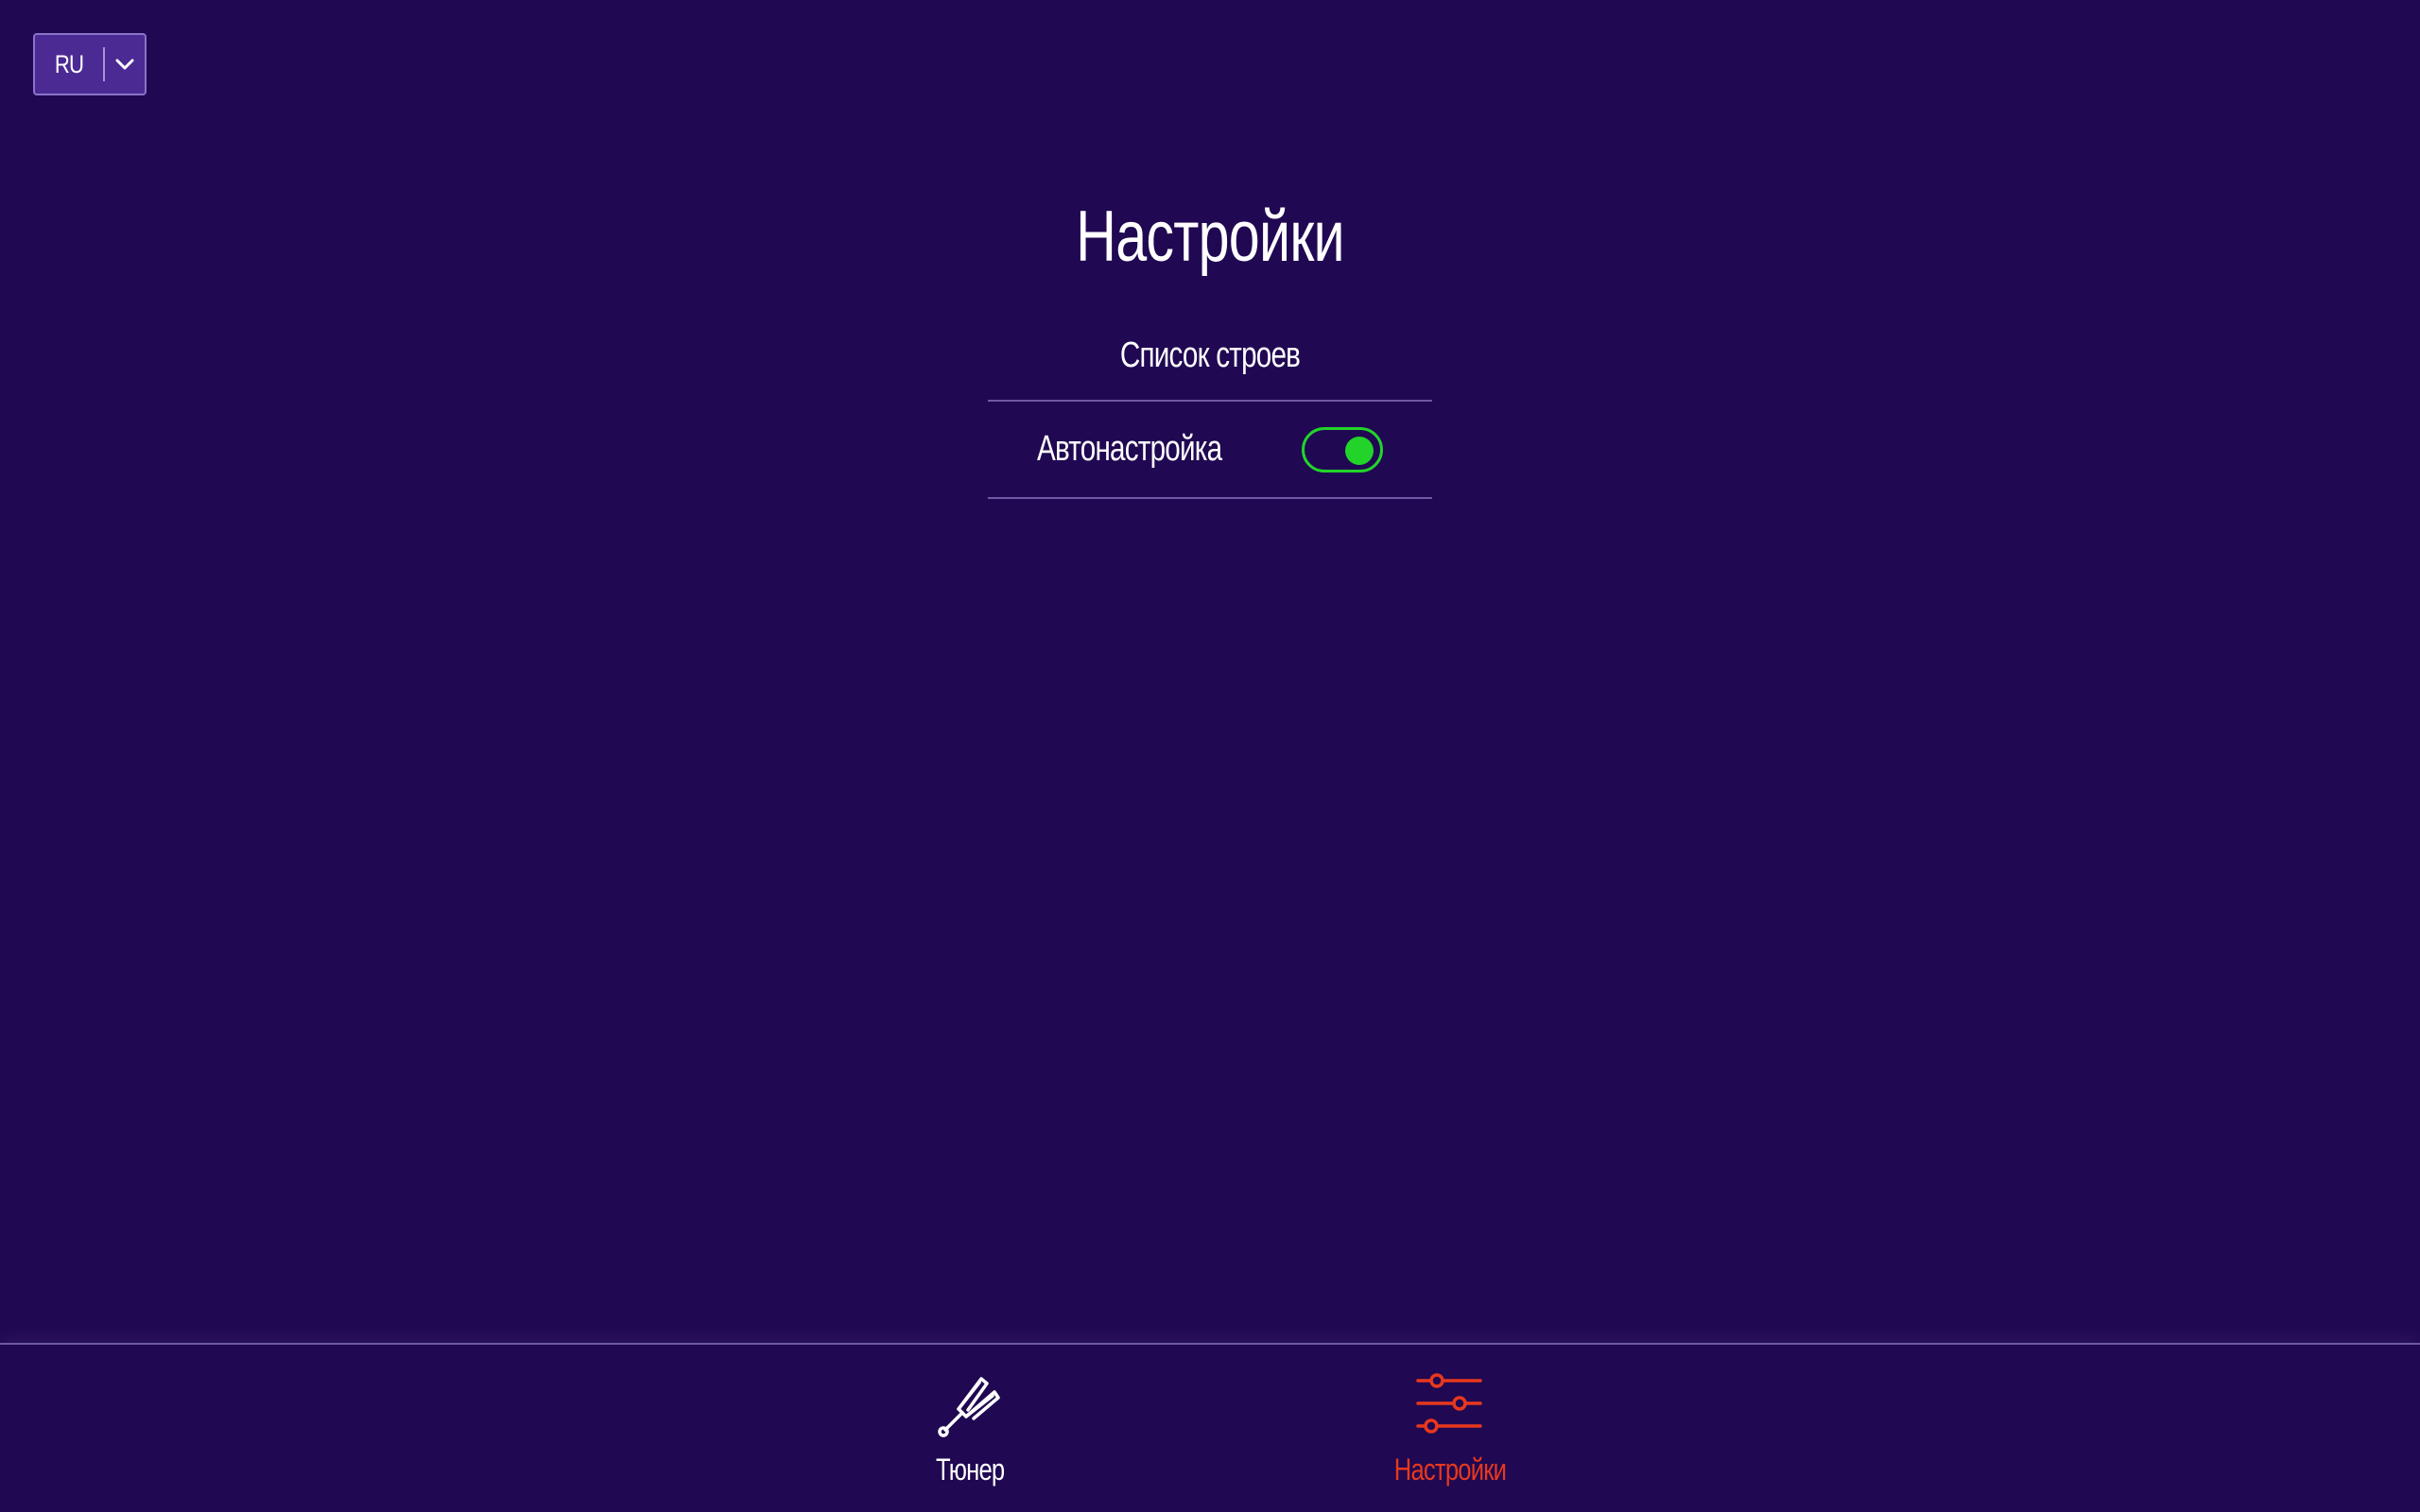 Image resolution: width=2420 pixels, height=1512 pixels. Describe the element at coordinates (970, 1469) in the screenshot. I see `nav-label-tuner: Тюнер` at that location.